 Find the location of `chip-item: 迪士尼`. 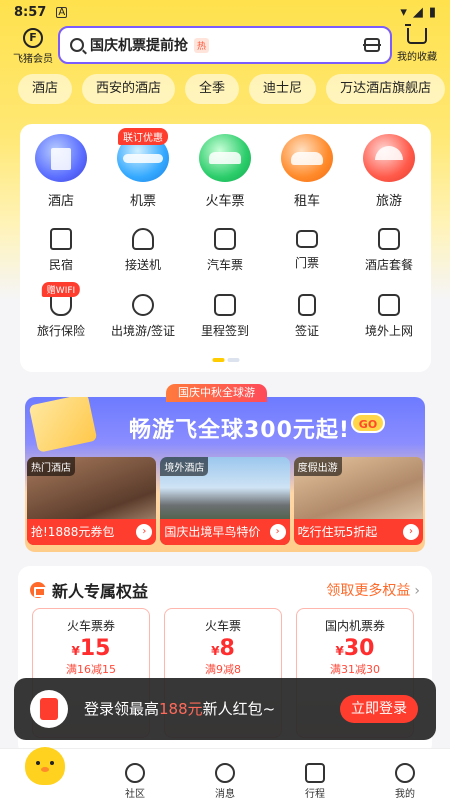

chip-item: 迪士尼 is located at coordinates (283, 89).